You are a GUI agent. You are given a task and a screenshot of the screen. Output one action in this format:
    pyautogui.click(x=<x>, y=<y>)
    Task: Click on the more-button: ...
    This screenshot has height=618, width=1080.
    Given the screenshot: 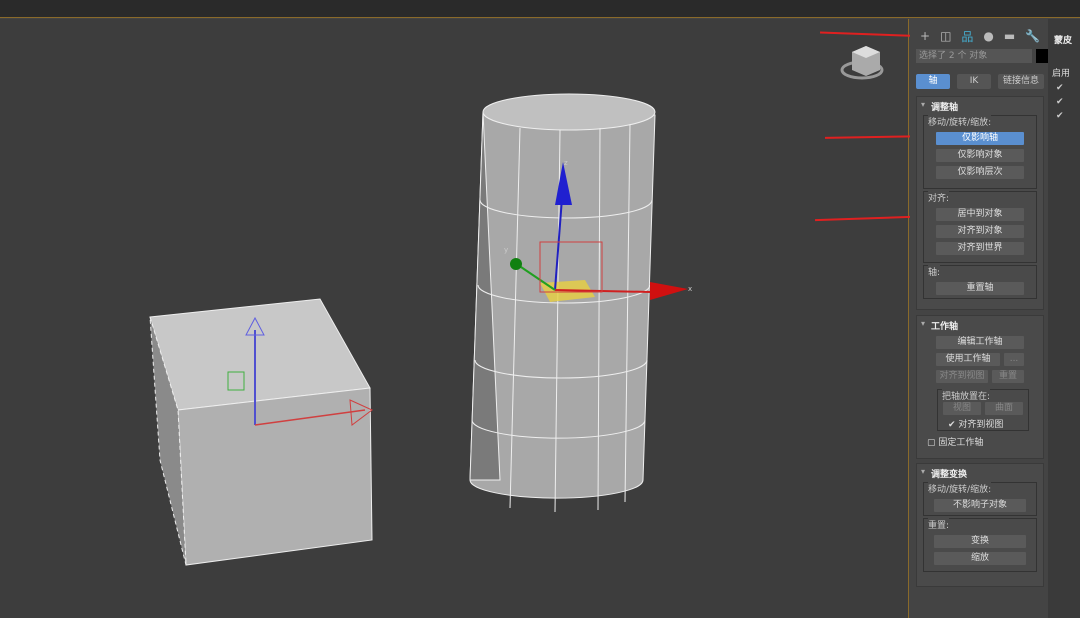 What is the action you would take?
    pyautogui.click(x=1014, y=359)
    